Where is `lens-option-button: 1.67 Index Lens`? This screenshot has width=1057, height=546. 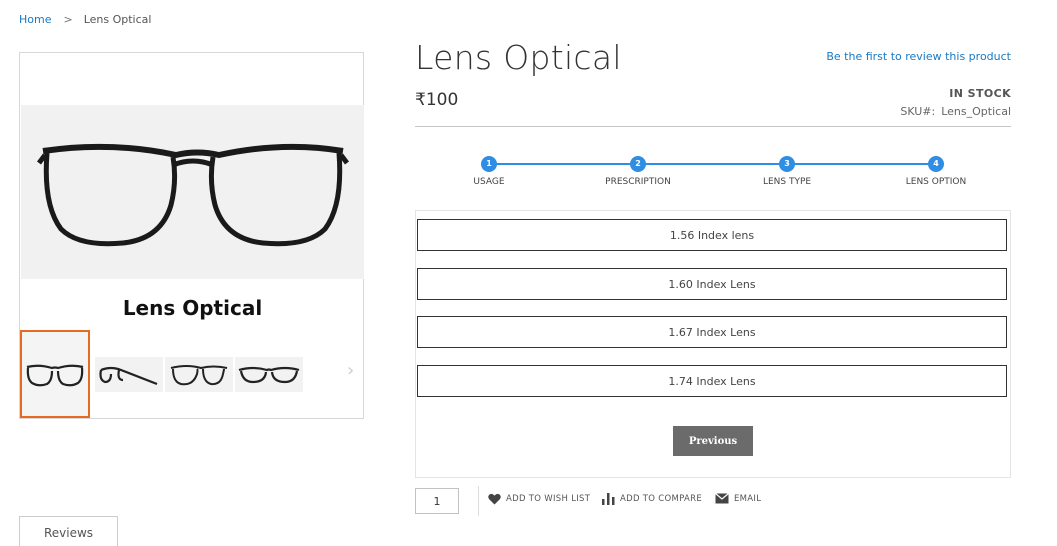
lens-option-button: 1.67 Index Lens is located at coordinates (712, 332).